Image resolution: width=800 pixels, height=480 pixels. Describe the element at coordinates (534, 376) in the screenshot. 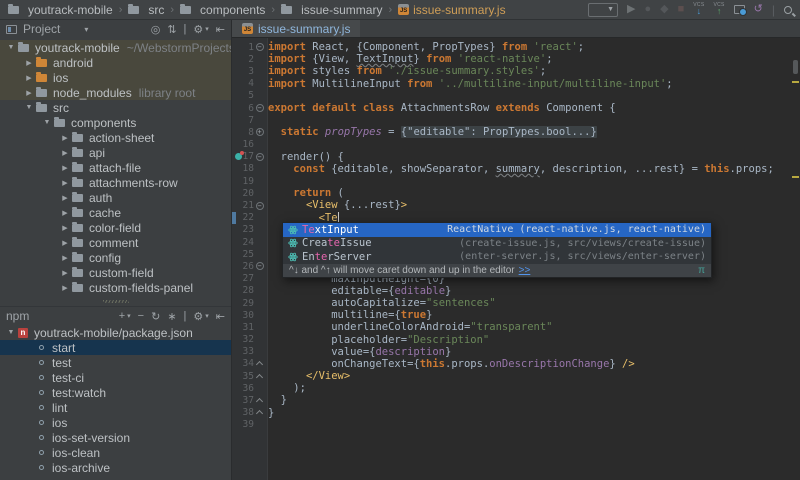

I see `code-line: </View>` at that location.